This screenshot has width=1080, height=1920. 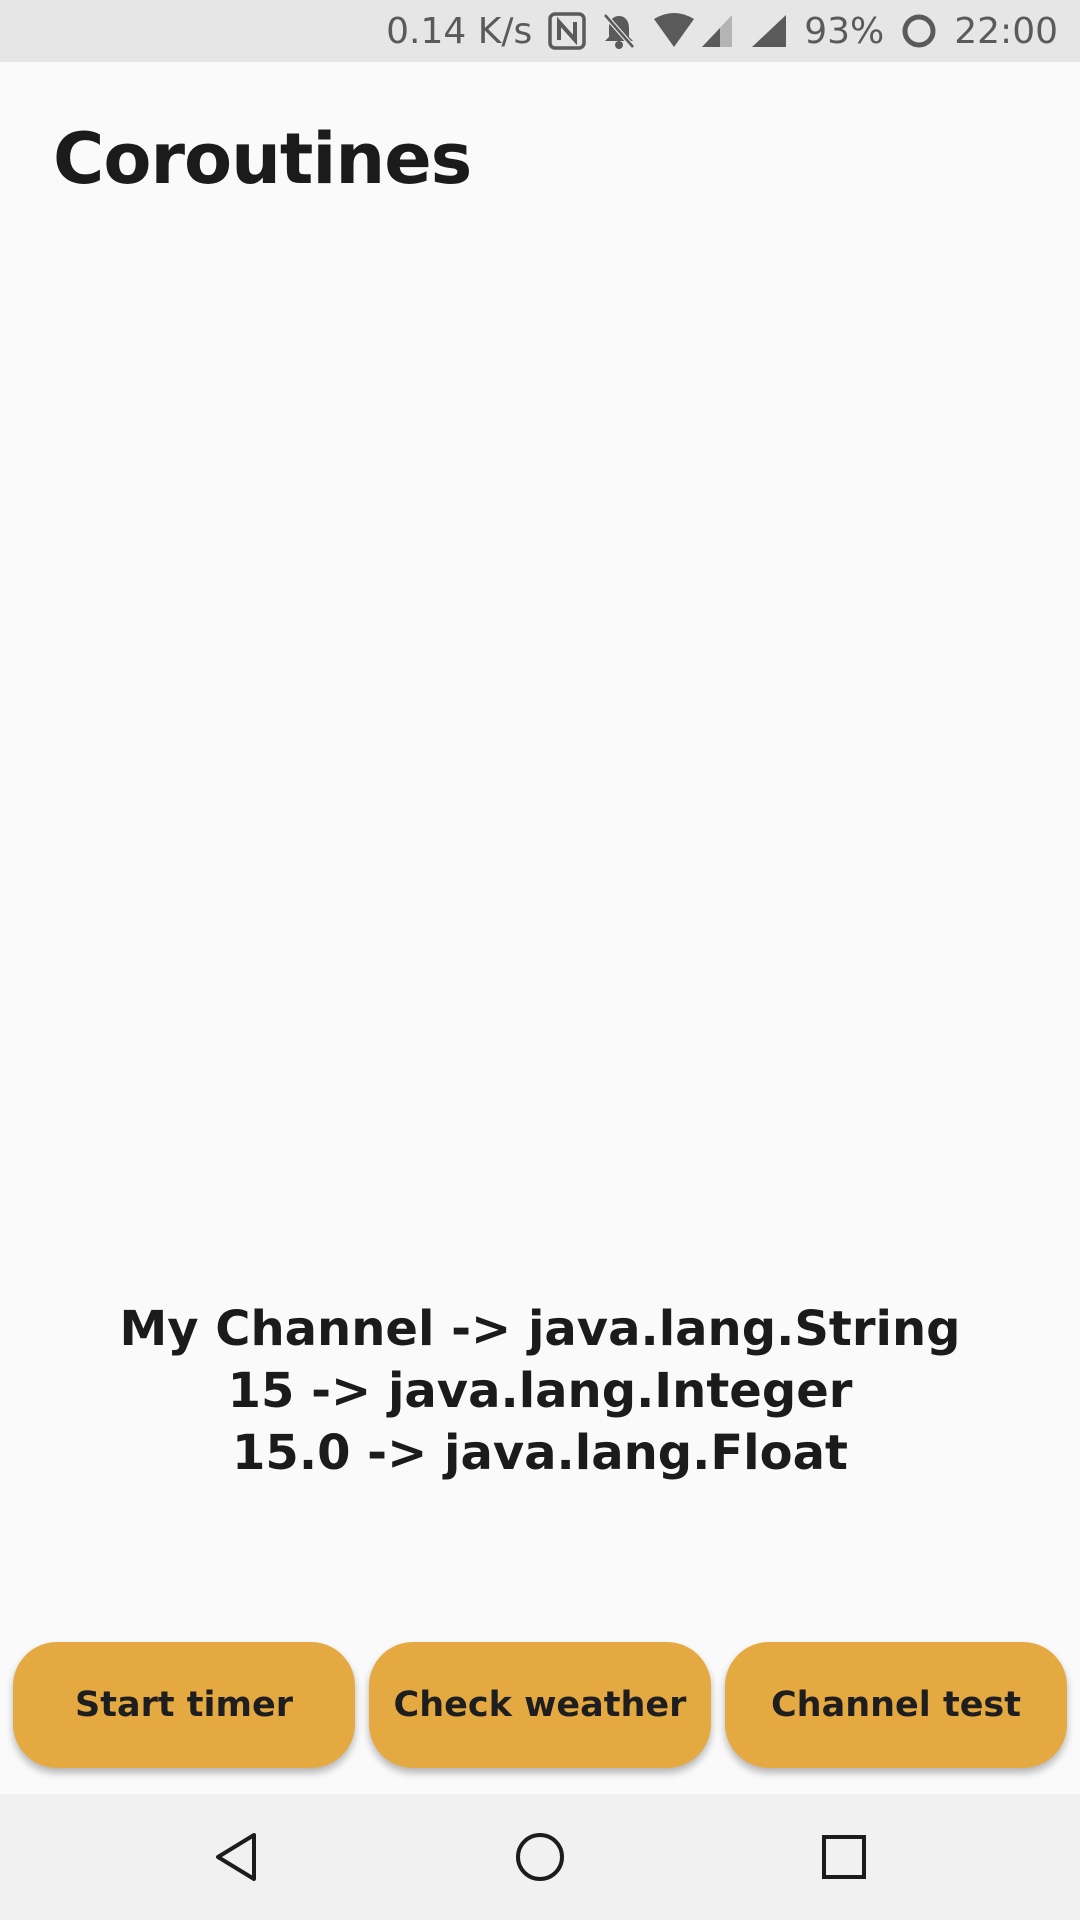 I want to click on network-speed: 0.14 K/s, so click(x=459, y=31).